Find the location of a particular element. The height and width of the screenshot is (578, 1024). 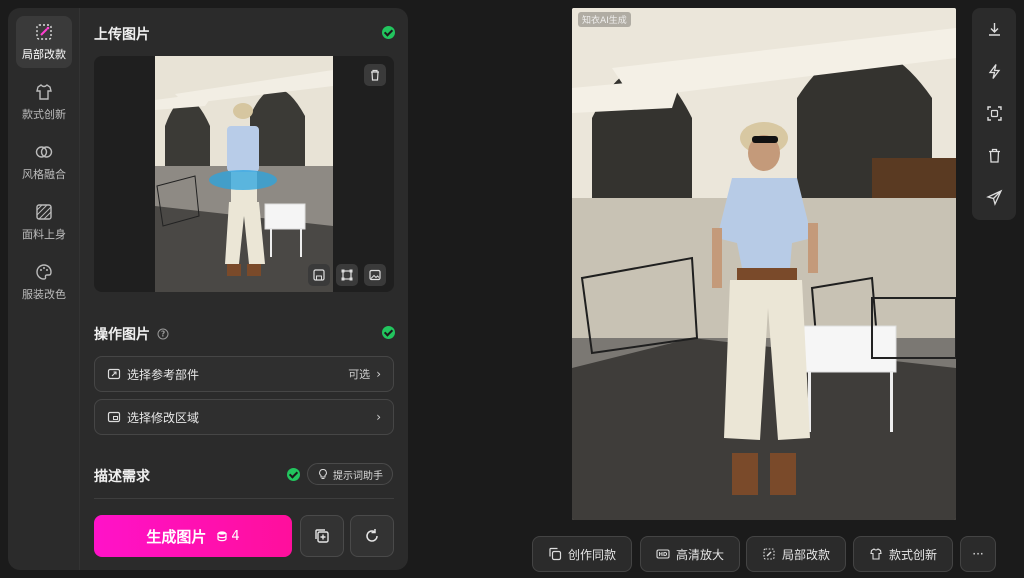

rail-item-recolor: 服装改色 is located at coordinates (44, 282).